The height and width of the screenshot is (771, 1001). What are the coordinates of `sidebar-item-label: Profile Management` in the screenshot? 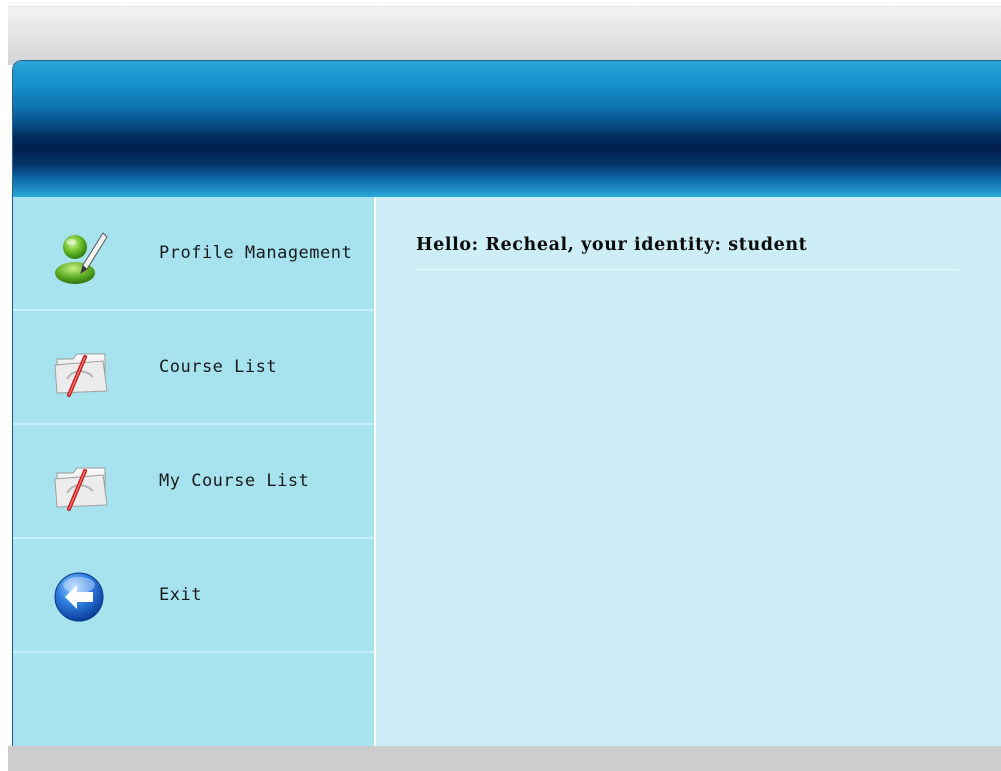 It's located at (256, 253).